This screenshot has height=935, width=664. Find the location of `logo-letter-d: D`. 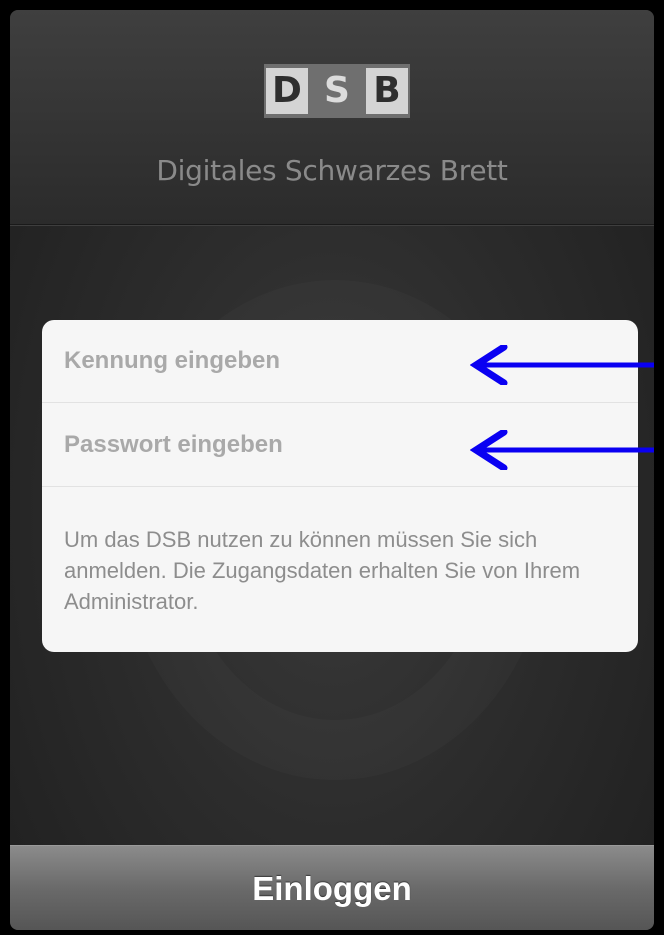

logo-letter-d: D is located at coordinates (287, 91).